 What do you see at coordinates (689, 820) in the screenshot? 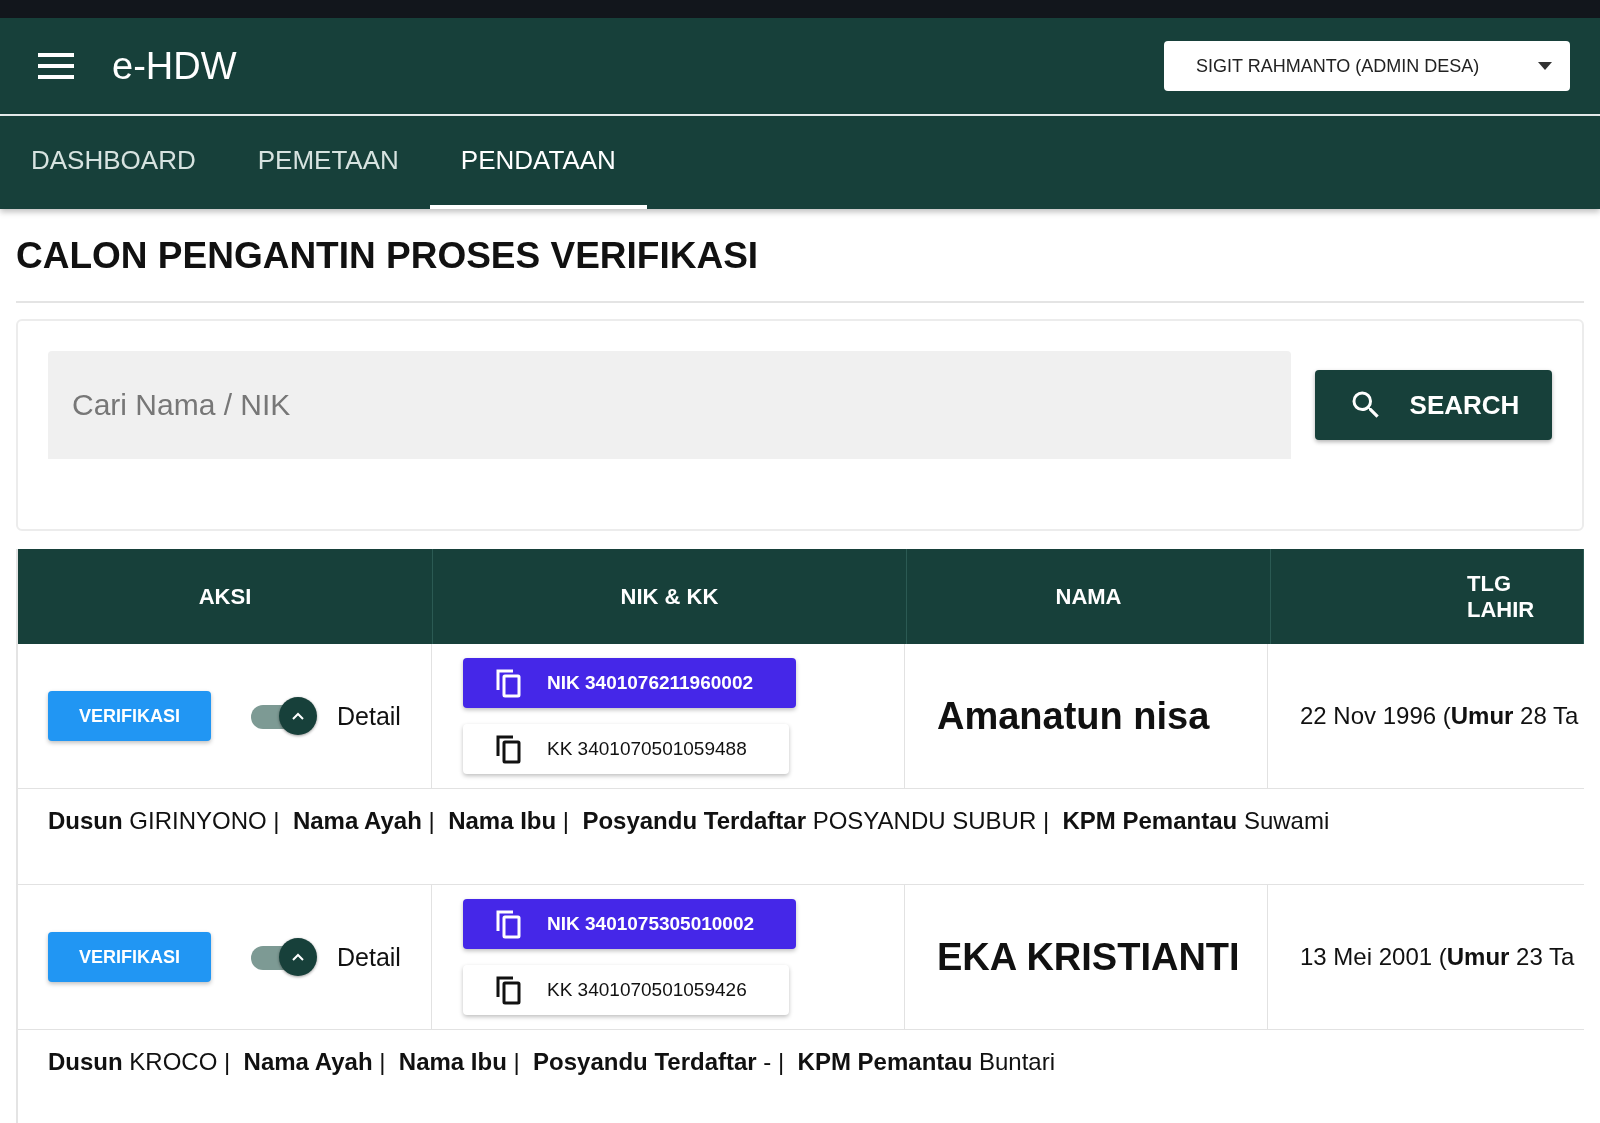
I see `detail-info: Dusun GIRINYONO | Nama Ayah | Nama Ibu | Posyandu Terdaftar POSYANDU SUBUR | KPM Pemantau Suwami` at bounding box center [689, 820].